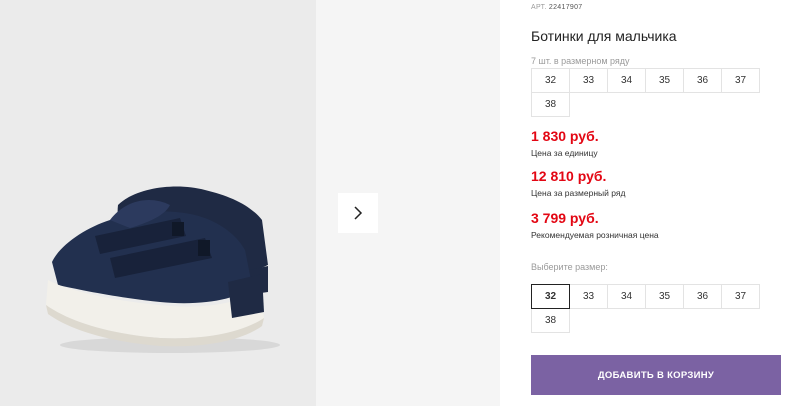 The width and height of the screenshot is (800, 406). Describe the element at coordinates (626, 80) in the screenshot. I see `pack-size-cell: 34` at that location.